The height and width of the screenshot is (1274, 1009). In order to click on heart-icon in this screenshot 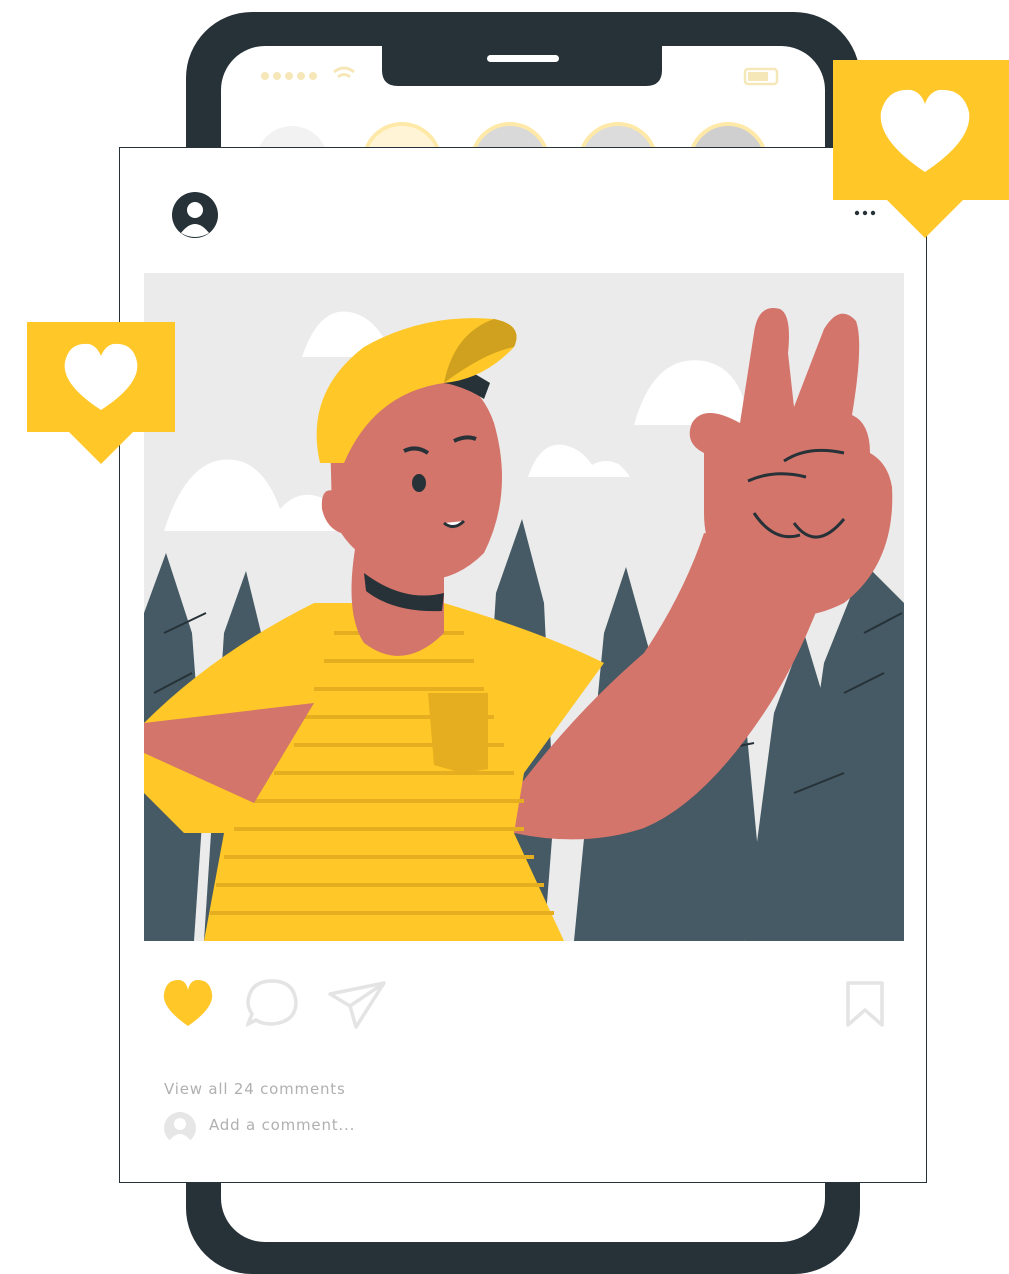, I will do `click(188, 1003)`.